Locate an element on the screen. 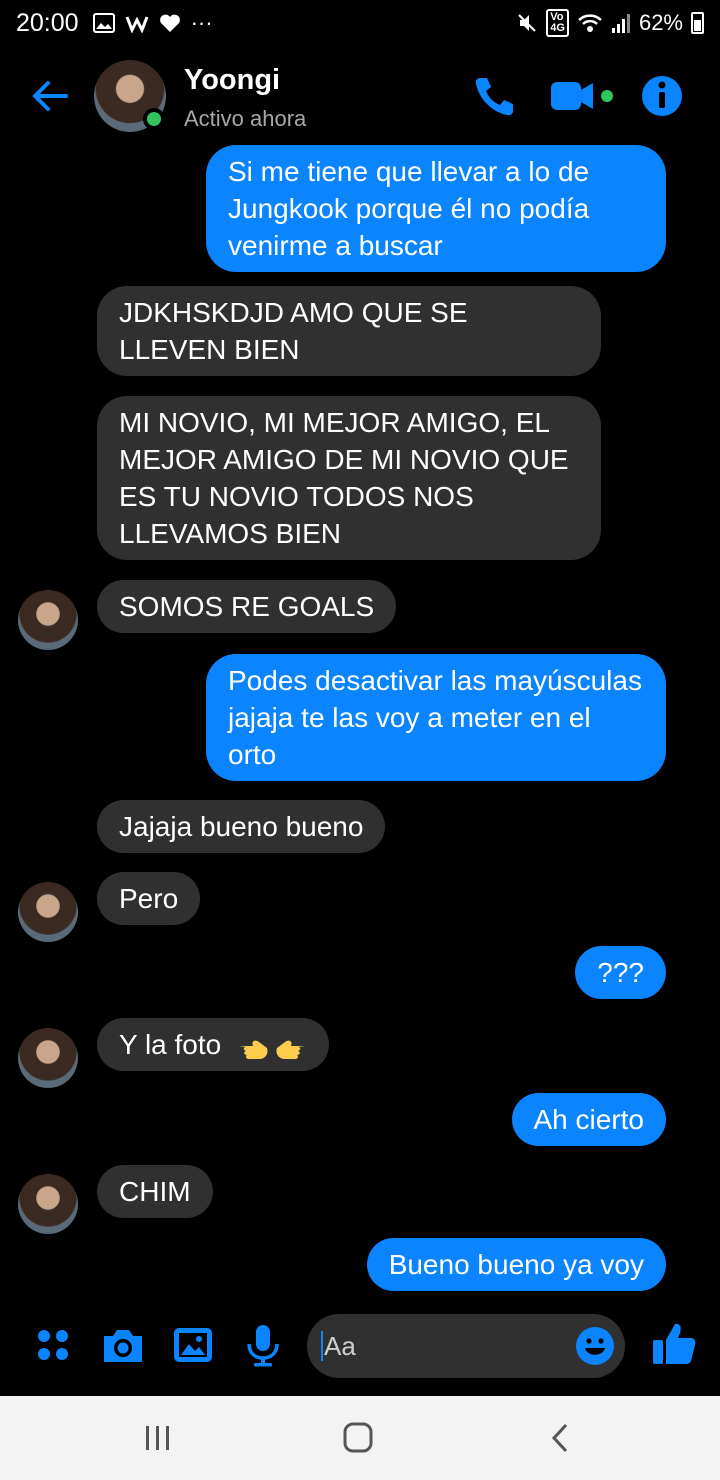  message-bubble-received: JDKHSKDJD AMO QUE SE LLEVEN BIEN is located at coordinates (349, 331).